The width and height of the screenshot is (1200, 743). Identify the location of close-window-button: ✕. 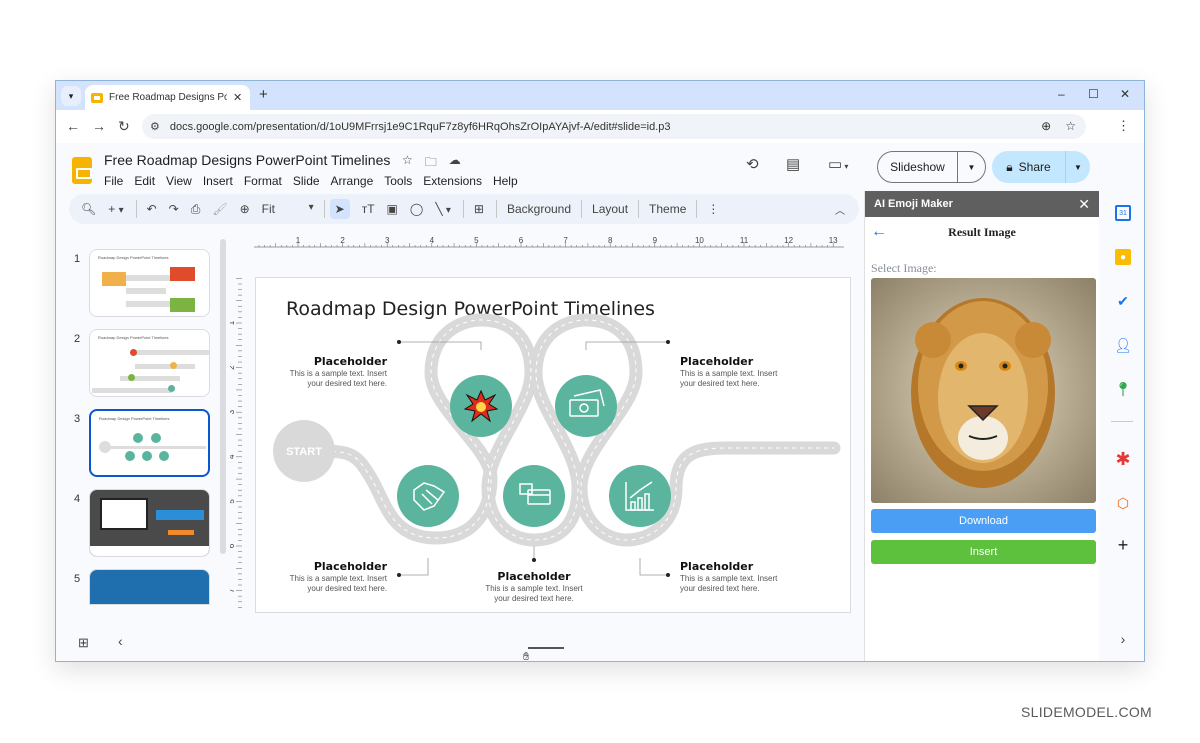
(1125, 94).